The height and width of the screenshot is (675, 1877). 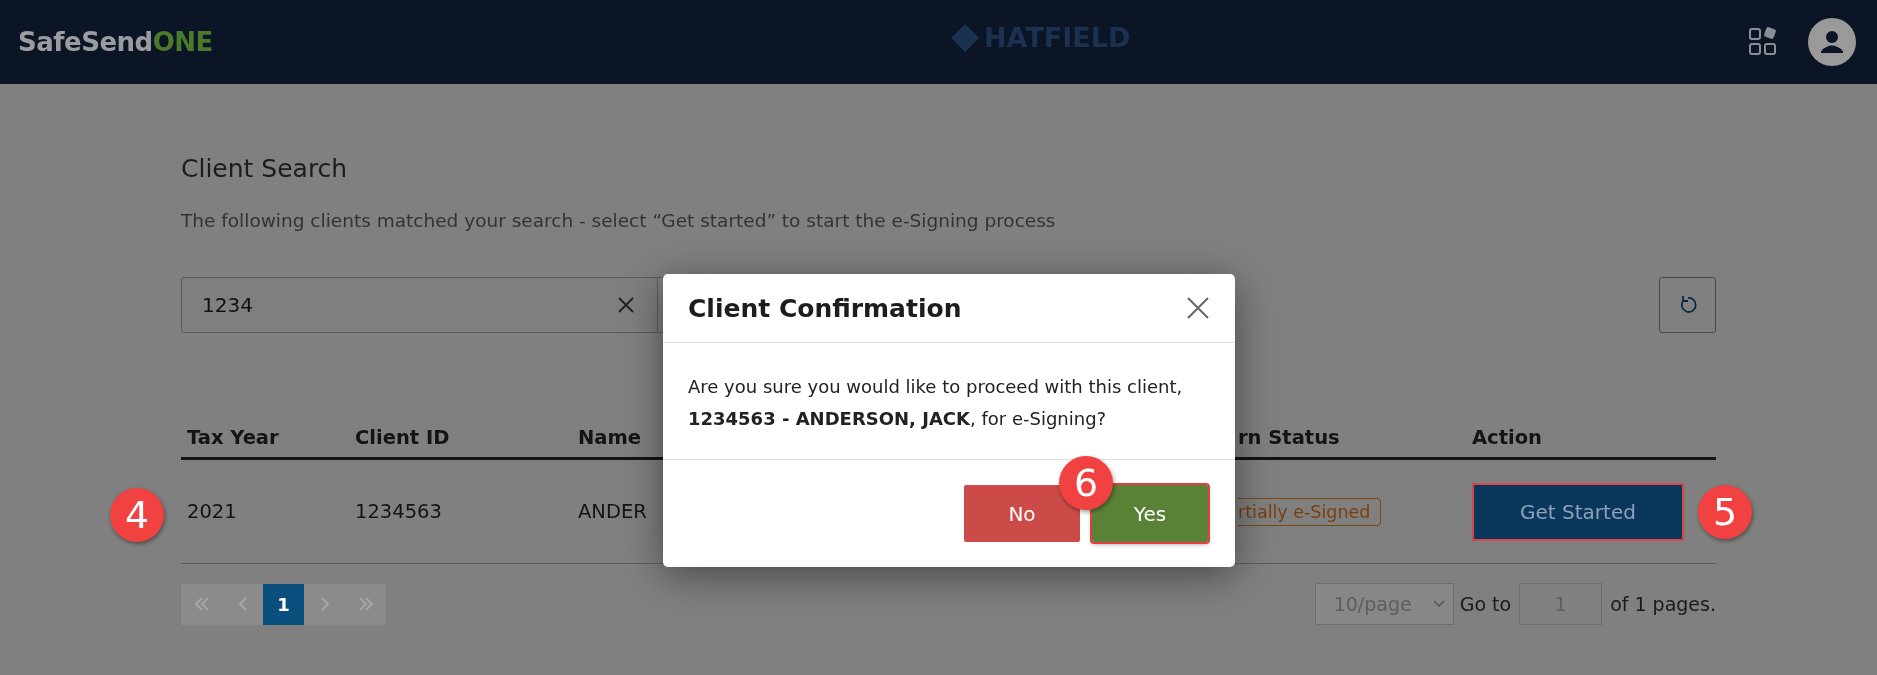 What do you see at coordinates (419, 305) in the screenshot?
I see `search-field: 1234` at bounding box center [419, 305].